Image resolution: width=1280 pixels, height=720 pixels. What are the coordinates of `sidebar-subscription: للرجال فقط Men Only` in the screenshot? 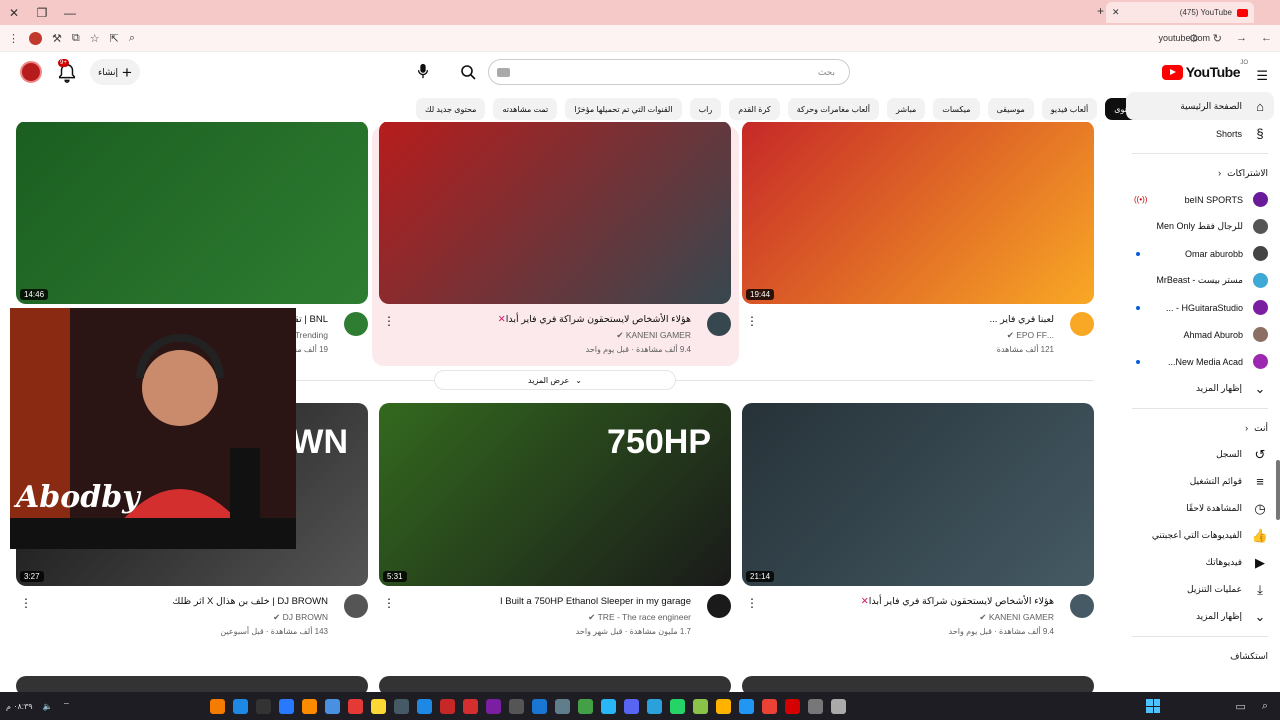 It's located at (1200, 226).